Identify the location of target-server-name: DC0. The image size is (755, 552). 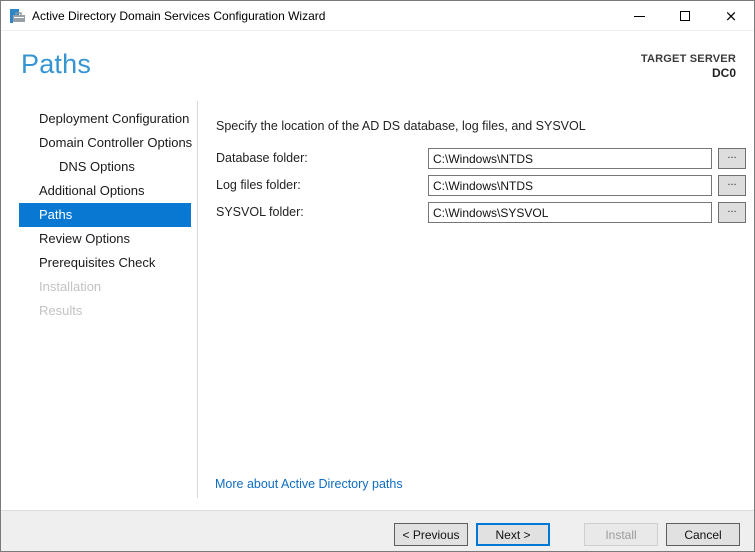
(723, 73).